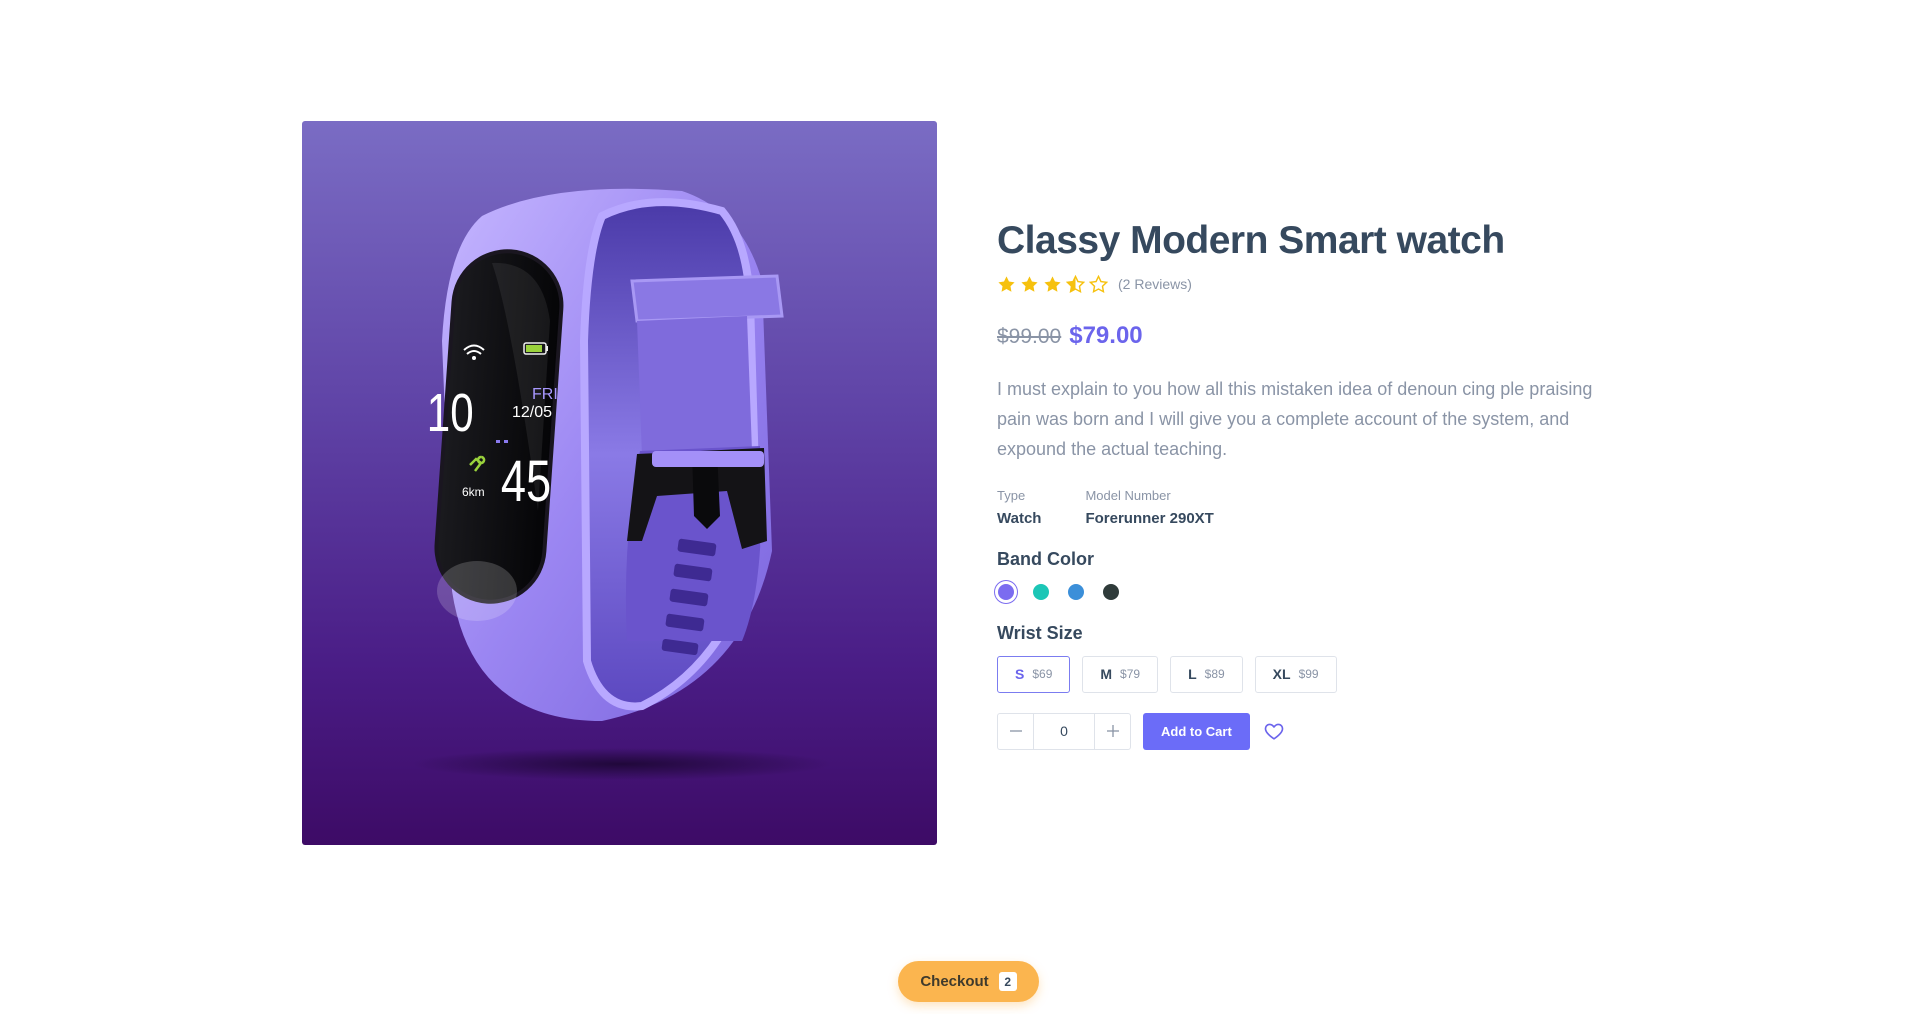 Image resolution: width=1920 pixels, height=1014 pixels. I want to click on spec-label: Type, so click(1011, 495).